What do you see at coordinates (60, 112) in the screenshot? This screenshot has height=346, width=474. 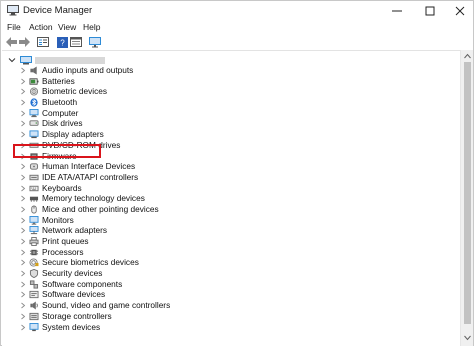 I see `device-category-label: Computer` at bounding box center [60, 112].